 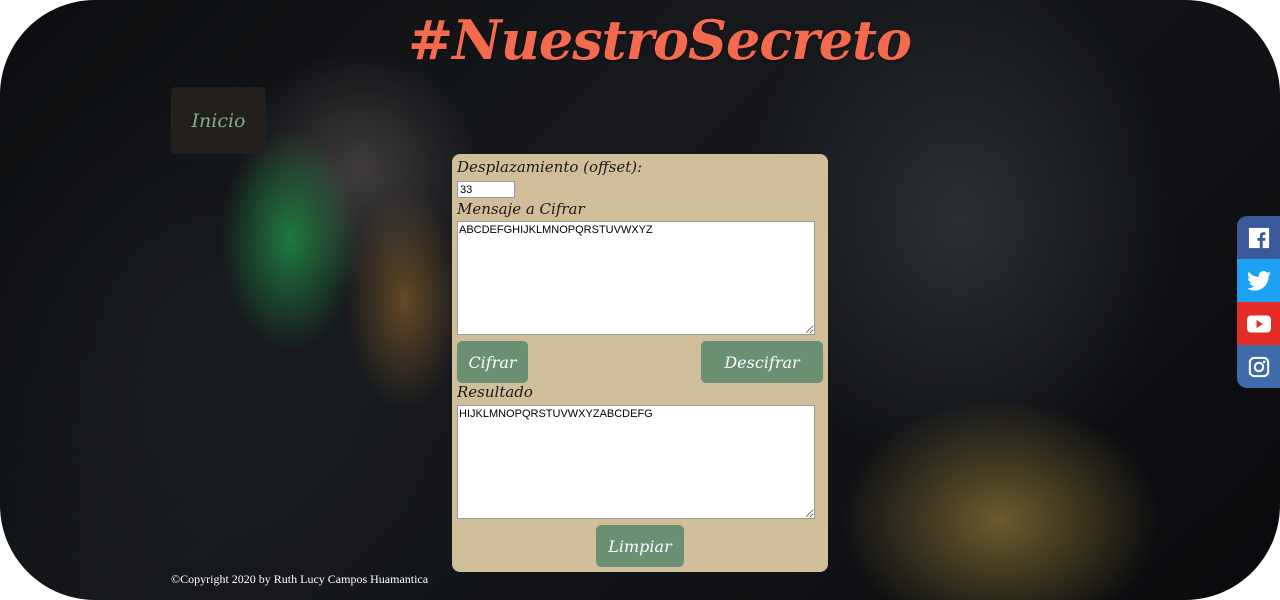 I want to click on message-label: Mensaje a Cifrar, so click(x=521, y=209).